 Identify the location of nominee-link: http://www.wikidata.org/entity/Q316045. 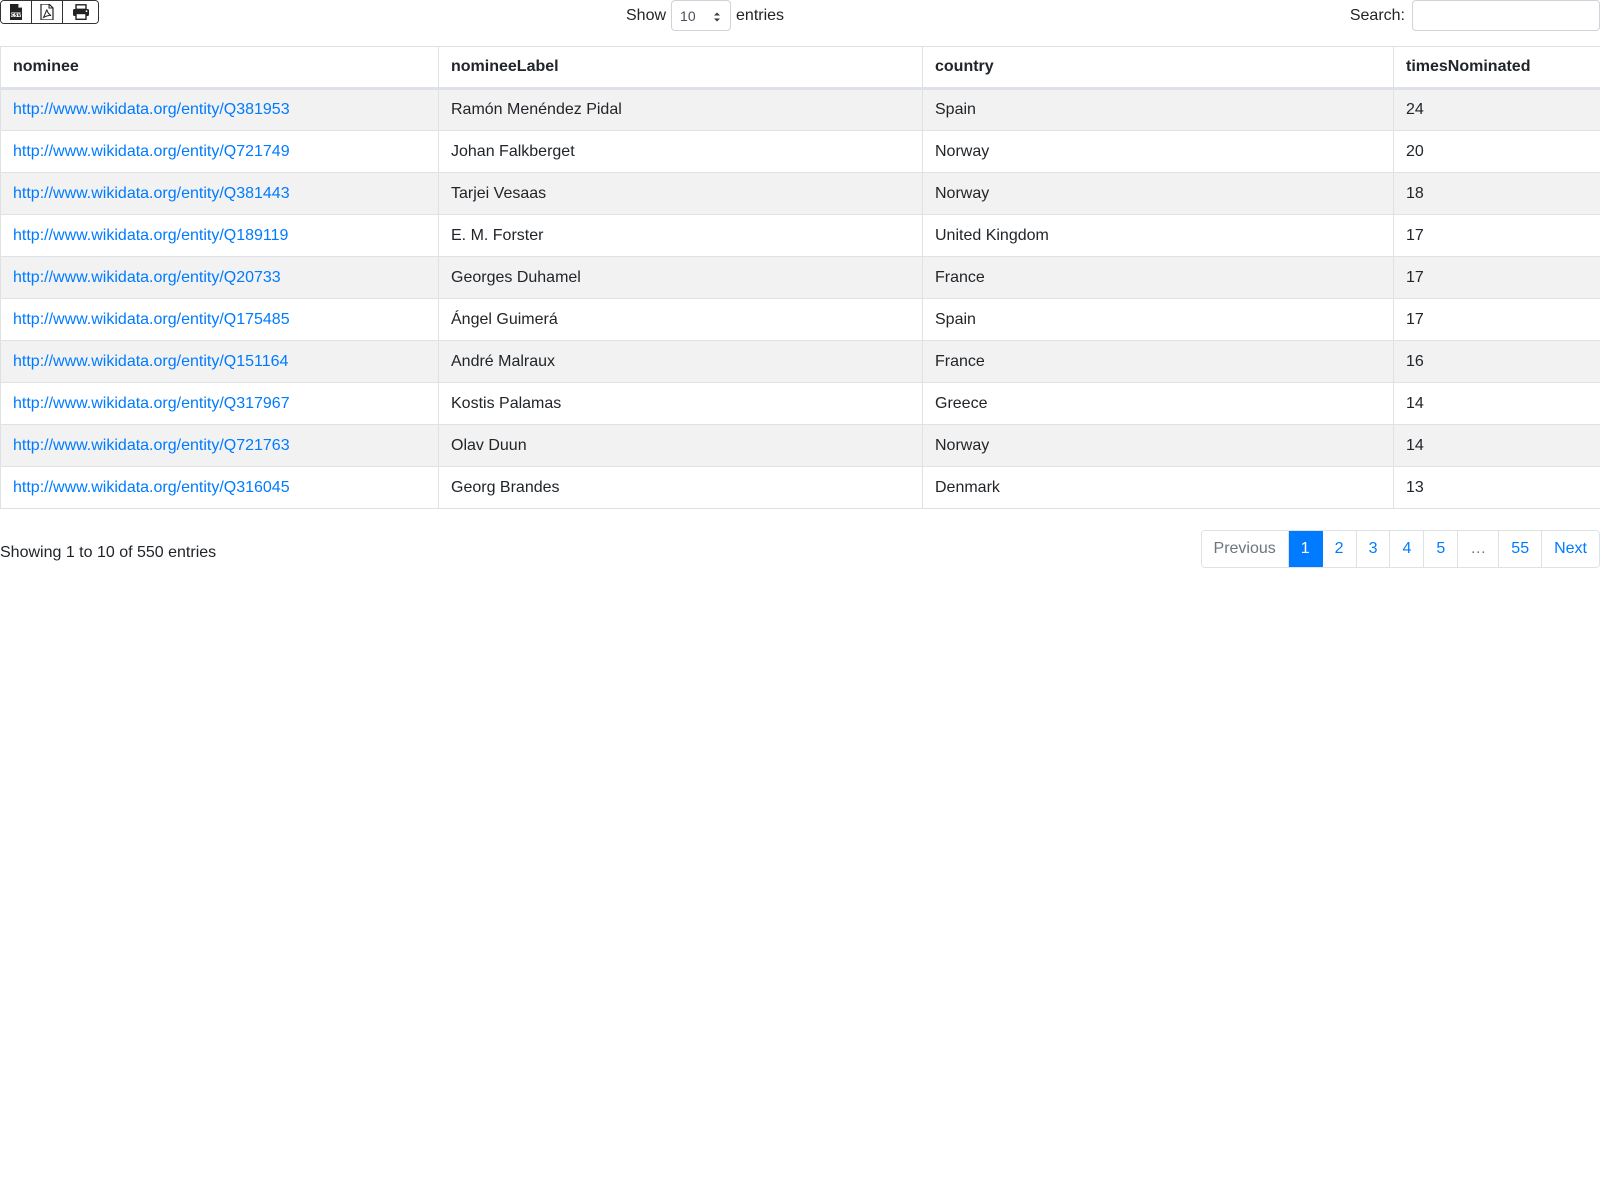
(151, 487).